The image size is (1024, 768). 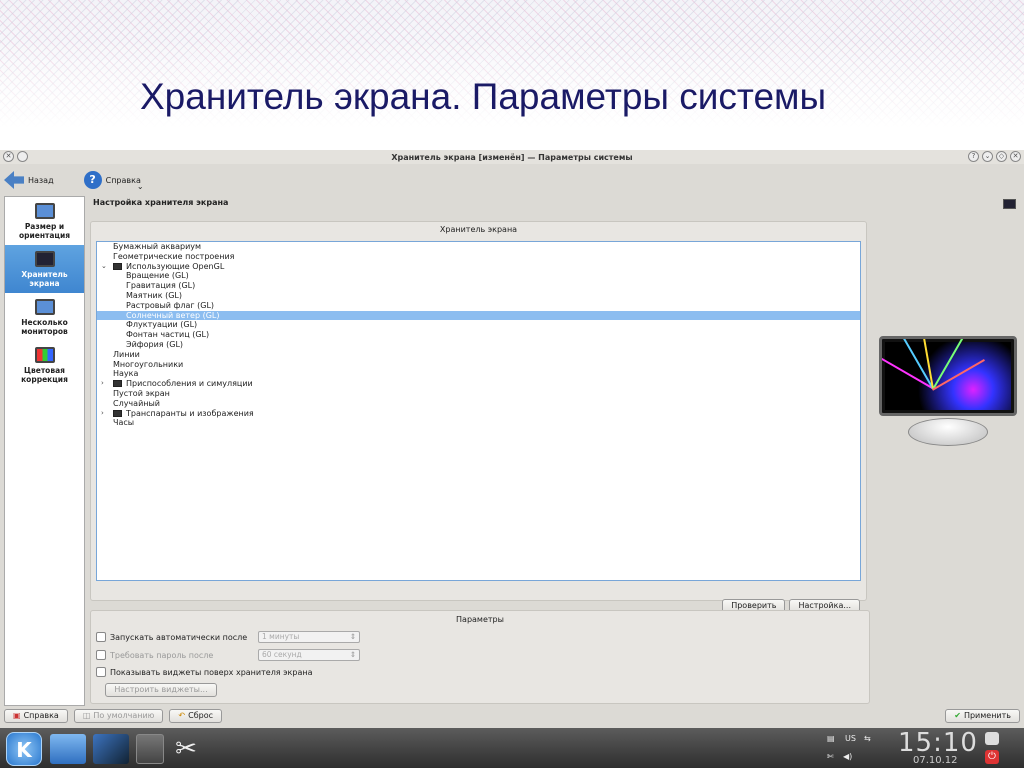 I want to click on clock-date: 07.10.12, so click(x=935, y=760).